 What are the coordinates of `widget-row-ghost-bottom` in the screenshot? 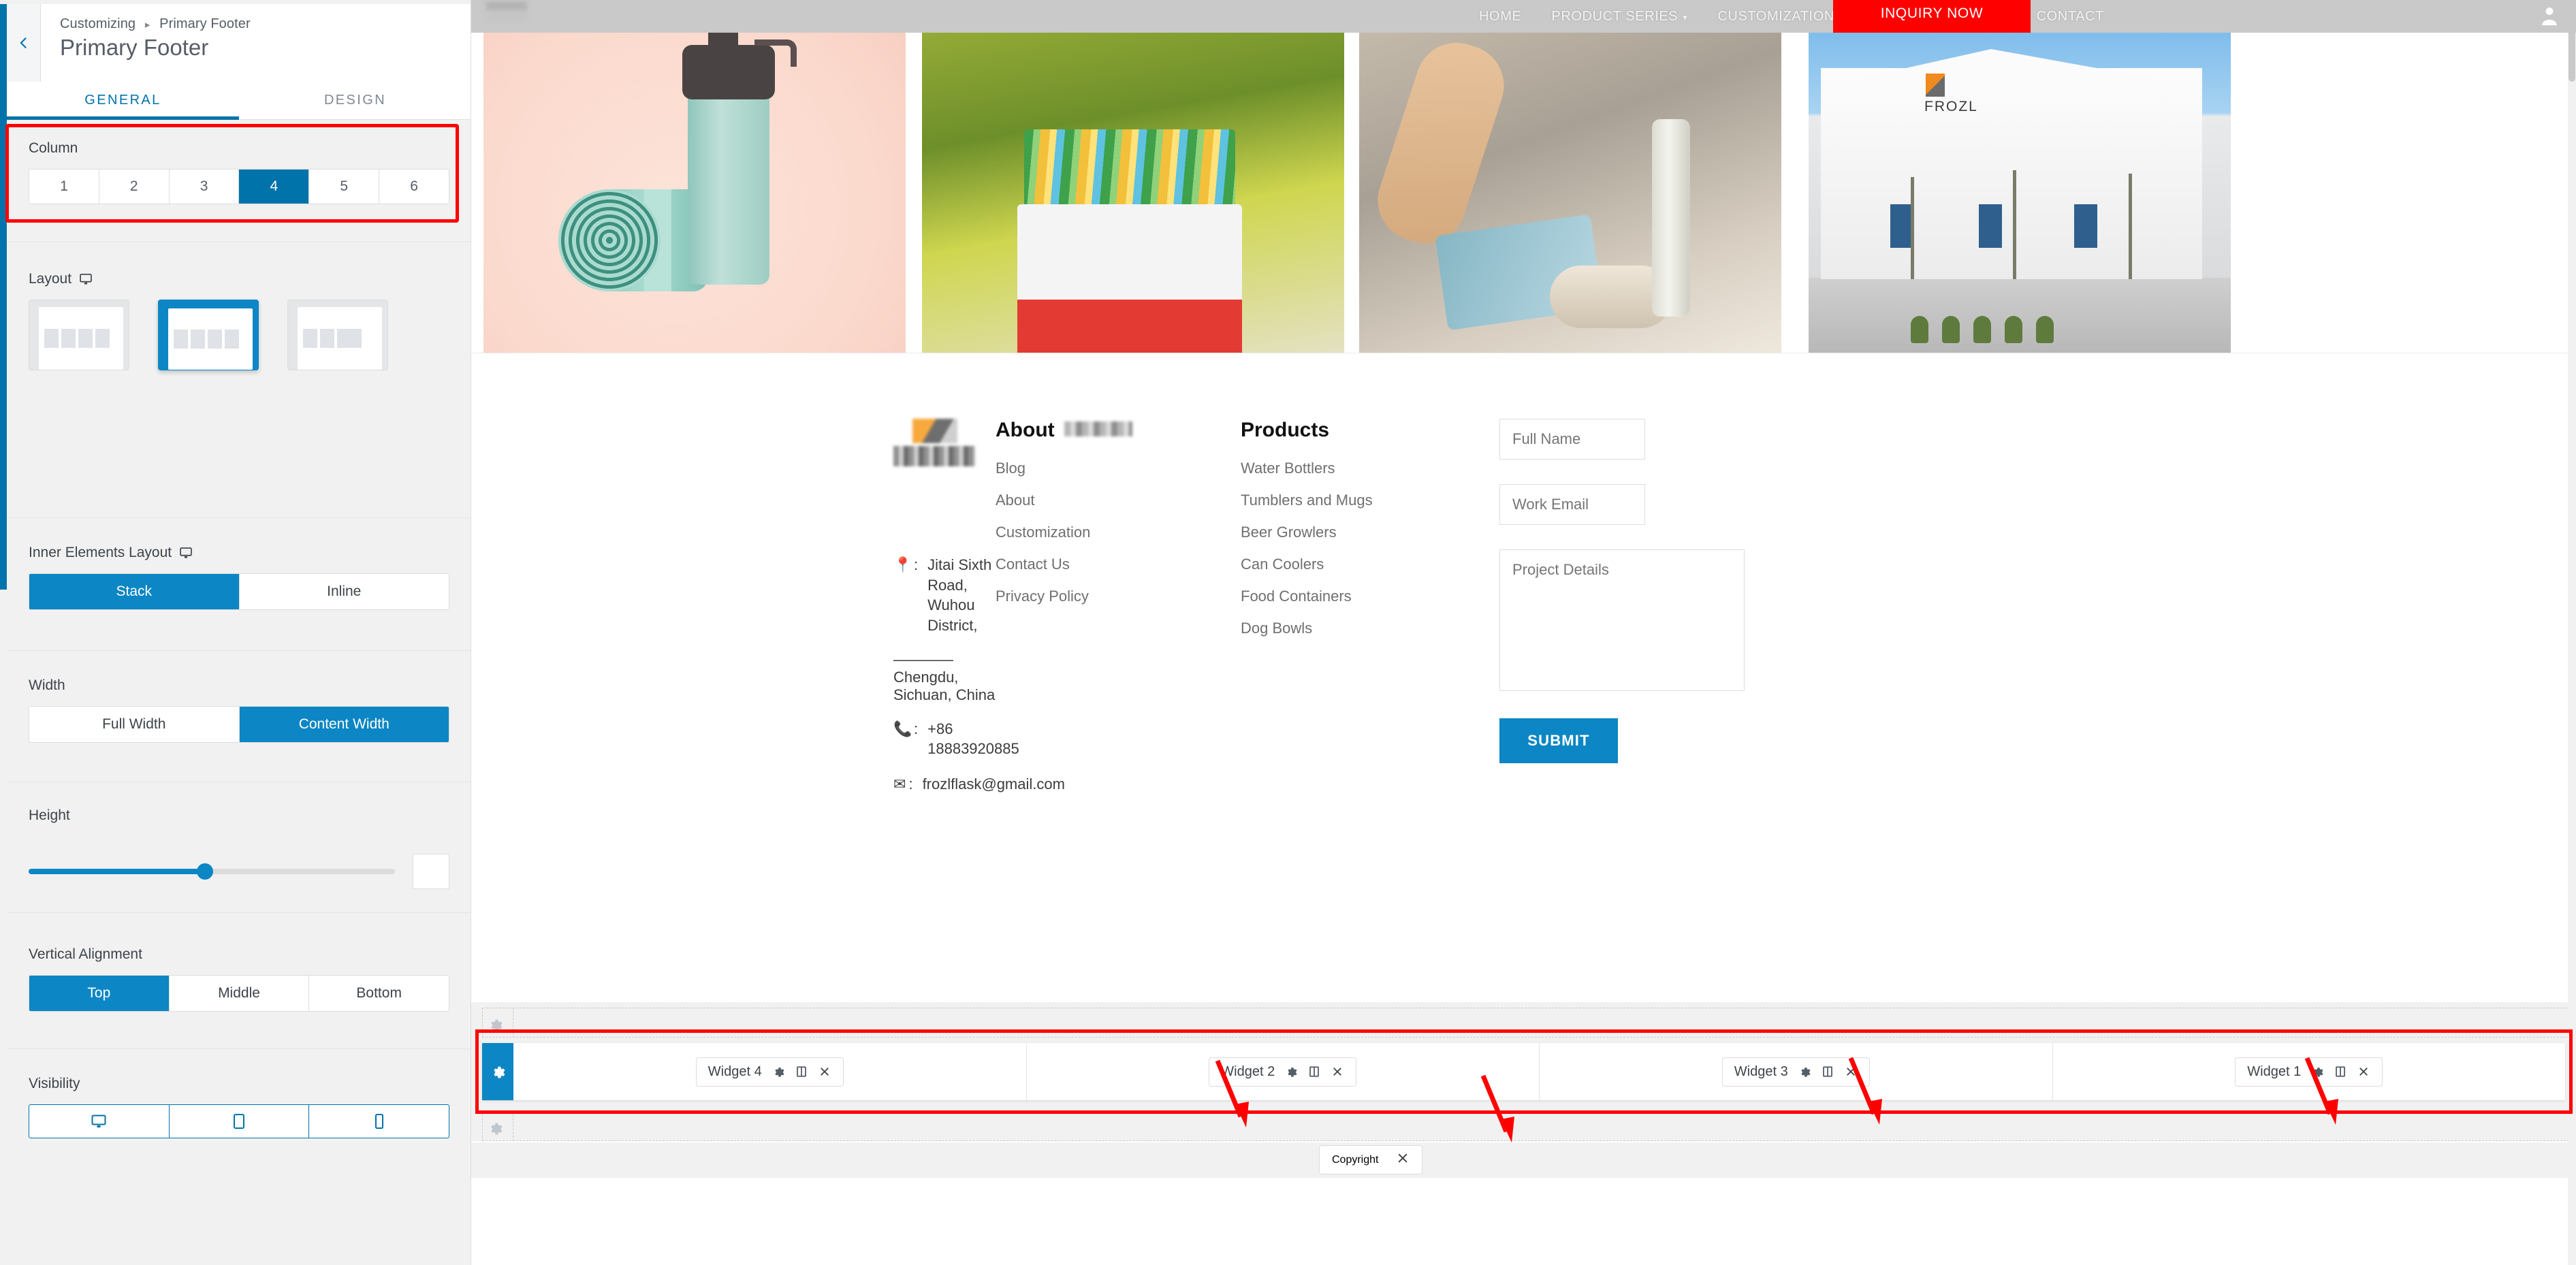 It's located at (1523, 1123).